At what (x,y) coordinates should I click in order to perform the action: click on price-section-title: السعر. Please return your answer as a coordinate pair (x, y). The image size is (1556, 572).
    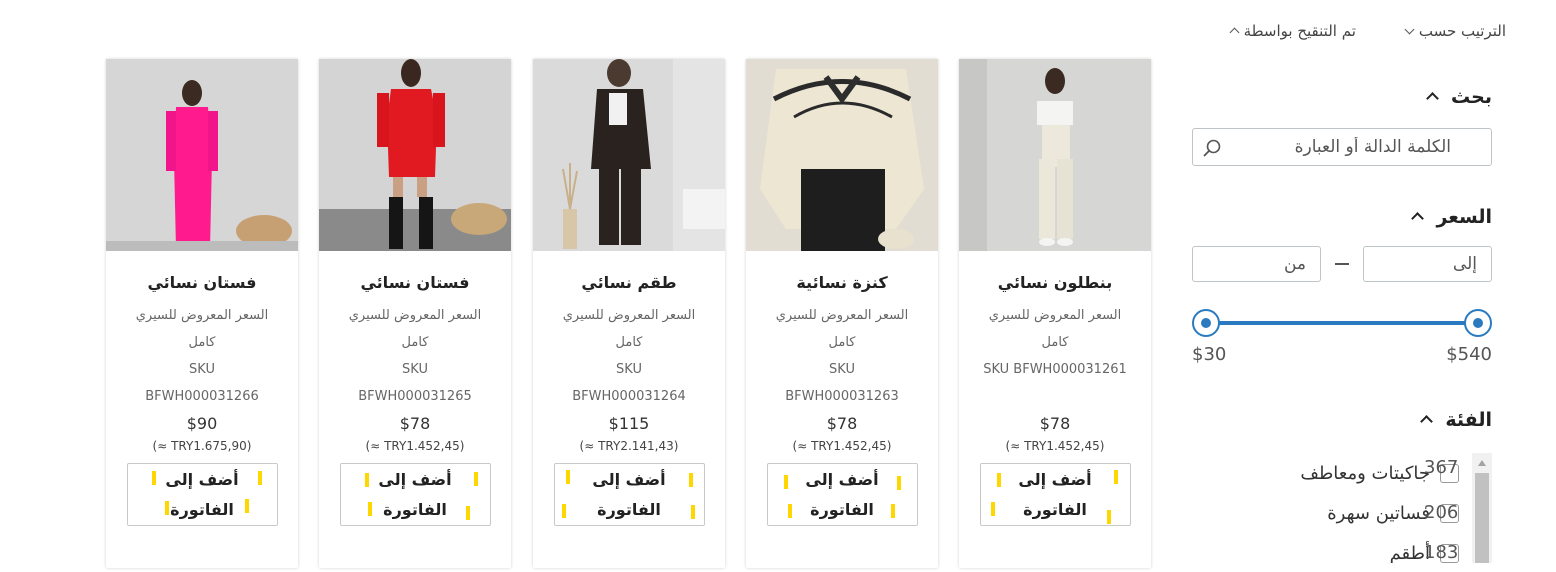
    Looking at the image, I should click on (1464, 217).